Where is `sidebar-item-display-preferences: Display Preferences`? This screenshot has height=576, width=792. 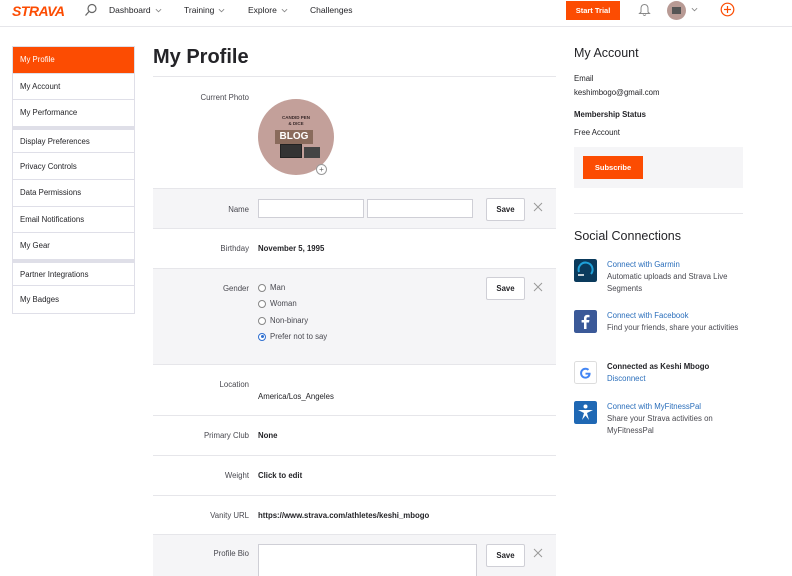
sidebar-item-display-preferences: Display Preferences is located at coordinates (73, 140).